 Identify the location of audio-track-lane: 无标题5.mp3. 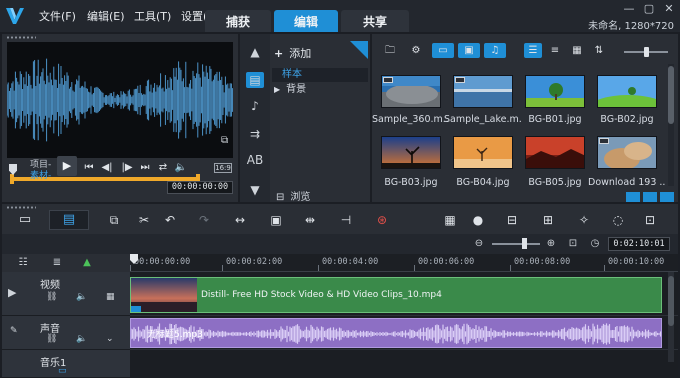
(404, 333).